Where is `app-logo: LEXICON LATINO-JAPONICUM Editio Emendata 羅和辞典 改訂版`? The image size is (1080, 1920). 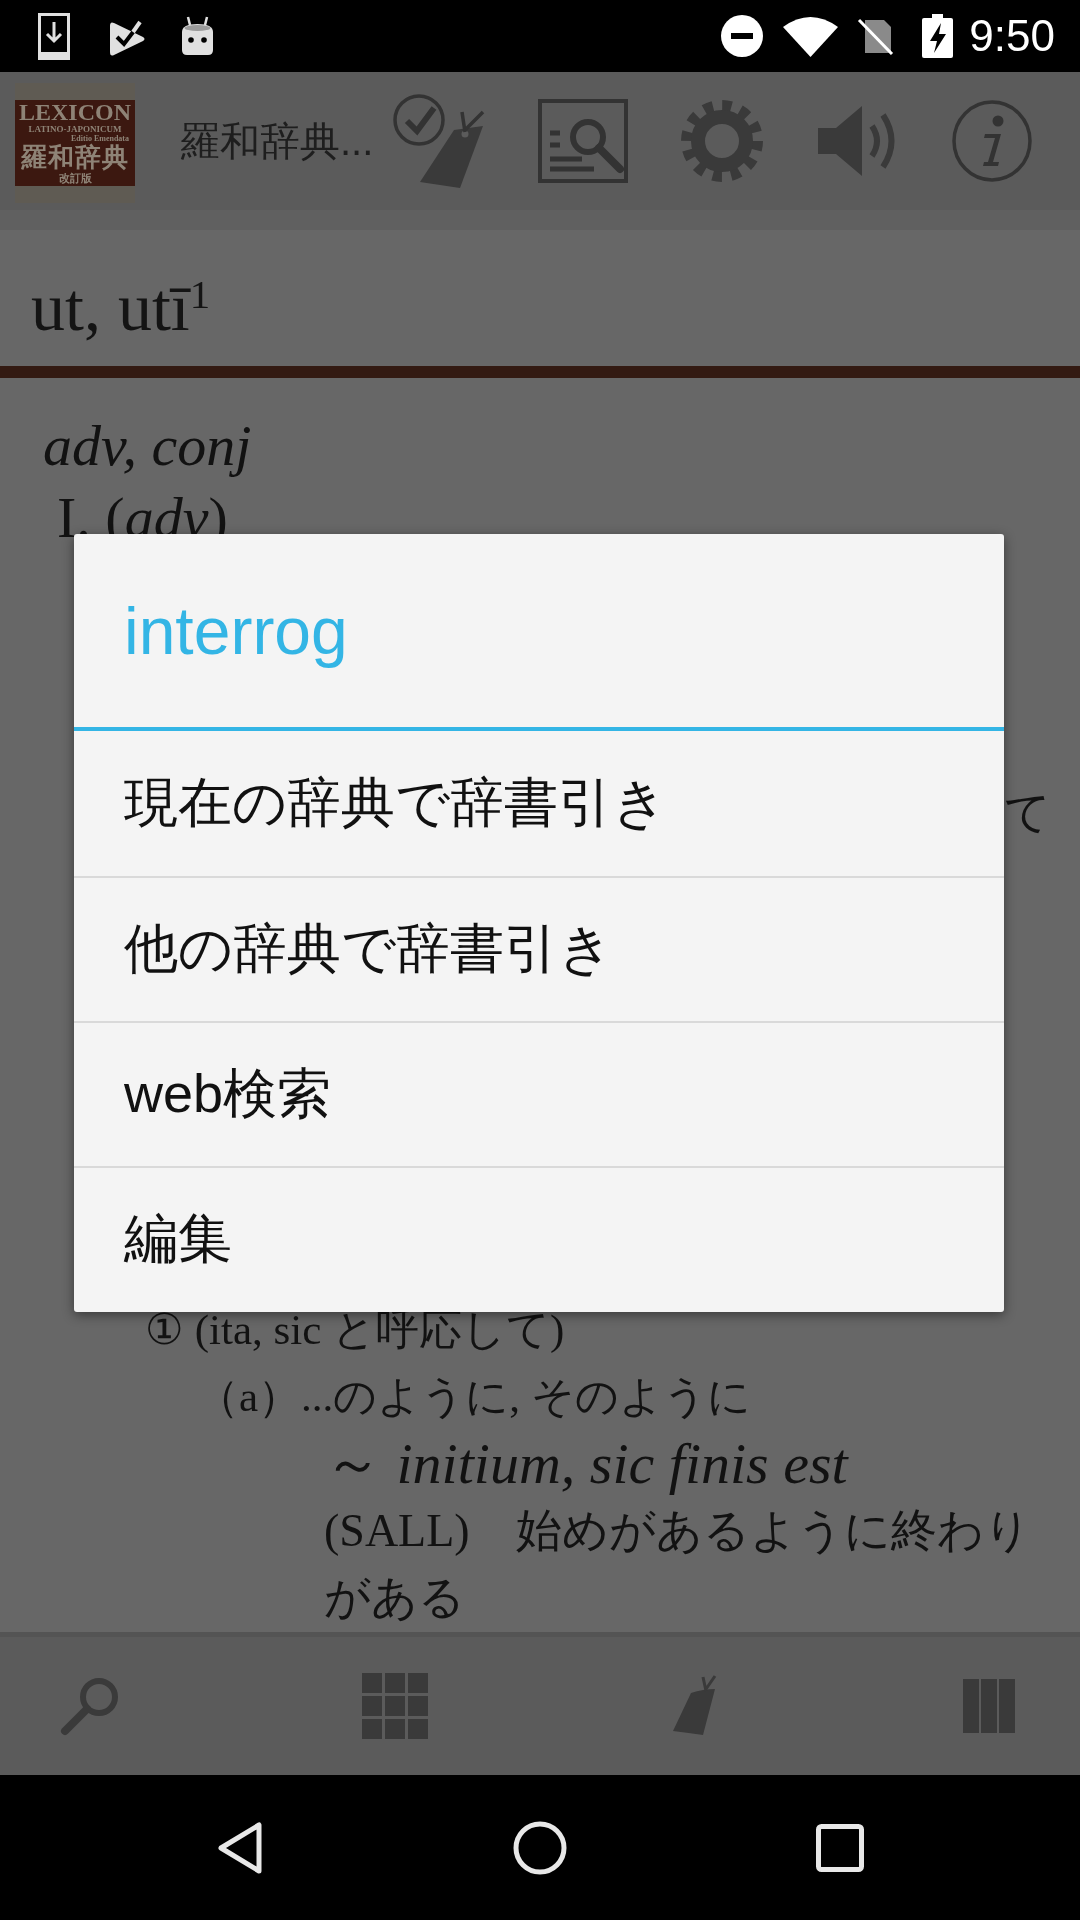
app-logo: LEXICON LATINO-JAPONICUM Editio Emendata 羅和辞典 改訂版 is located at coordinates (75, 143).